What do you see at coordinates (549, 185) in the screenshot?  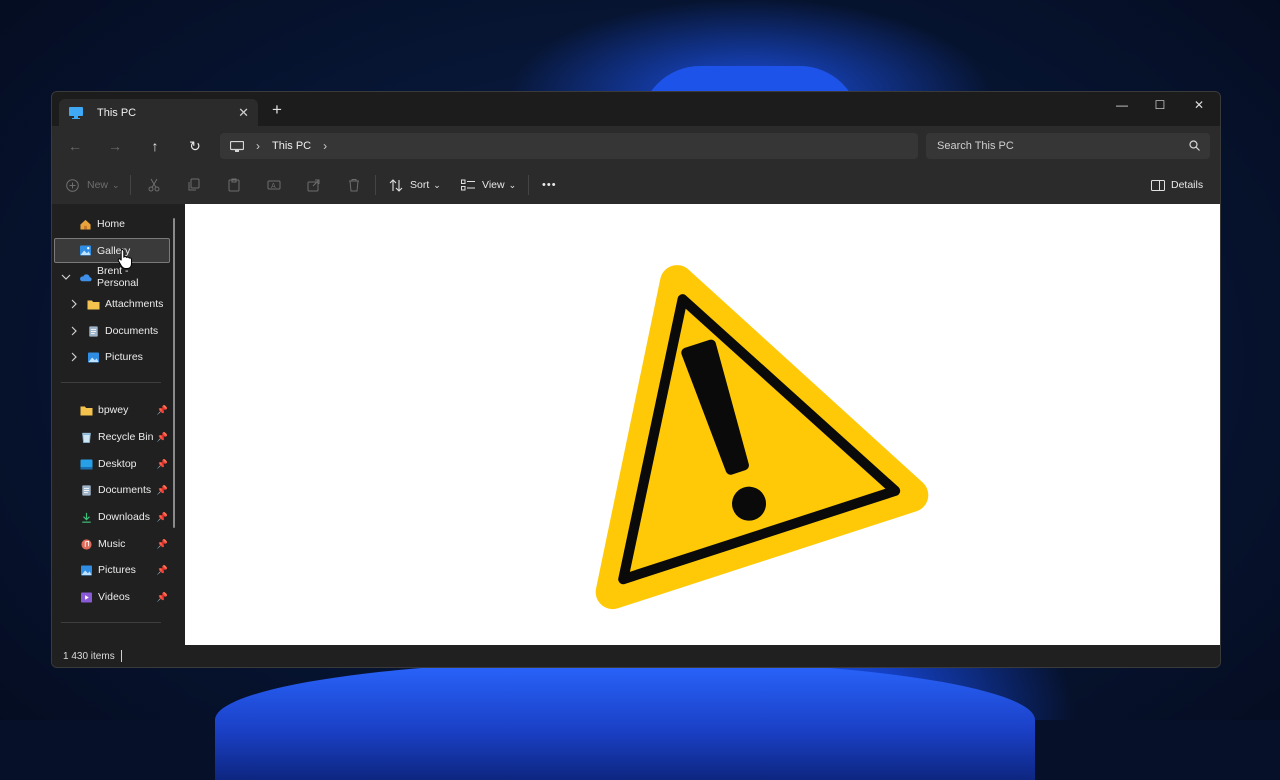 I see `more-options-button: •••` at bounding box center [549, 185].